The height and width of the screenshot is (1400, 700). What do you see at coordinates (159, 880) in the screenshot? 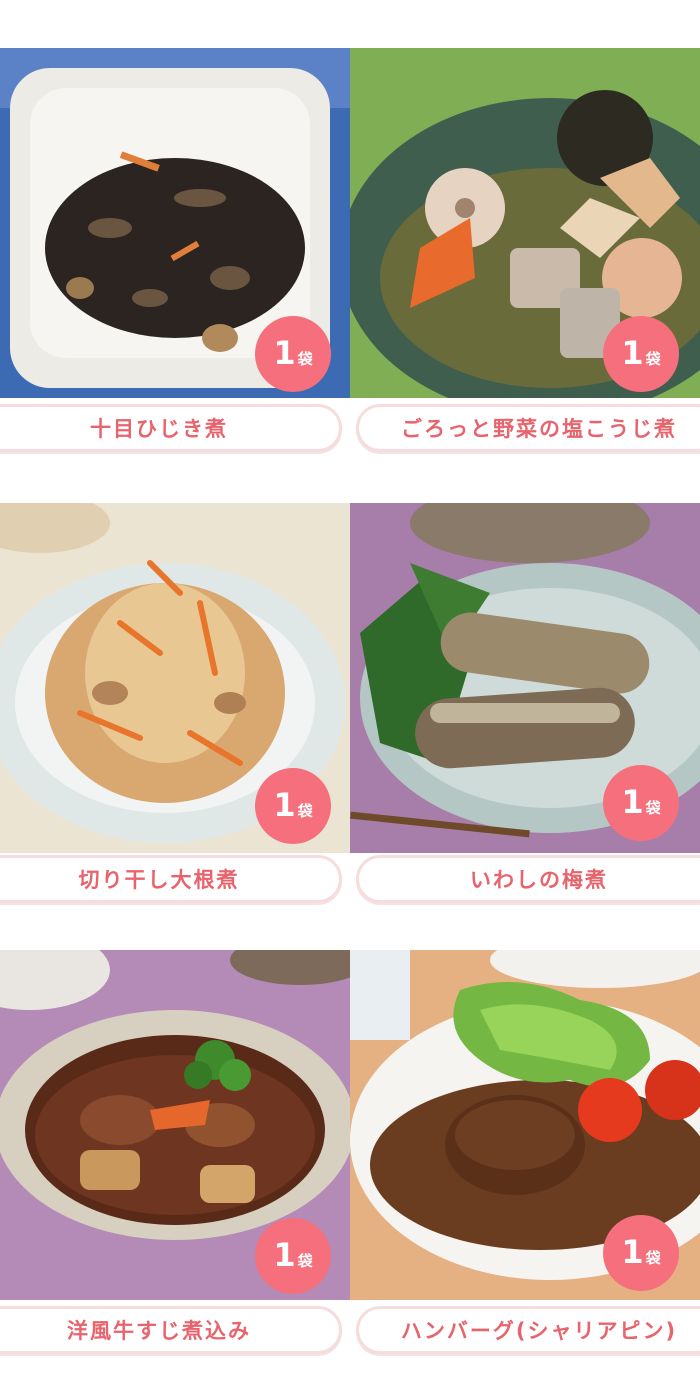
I see `item-name: 切り干し大根煮` at bounding box center [159, 880].